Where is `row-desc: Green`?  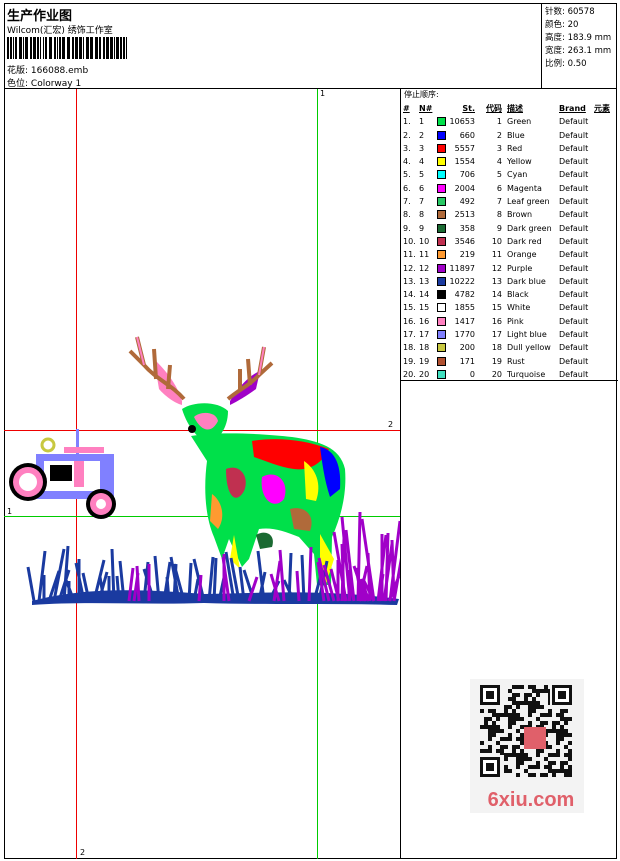 row-desc: Green is located at coordinates (519, 122).